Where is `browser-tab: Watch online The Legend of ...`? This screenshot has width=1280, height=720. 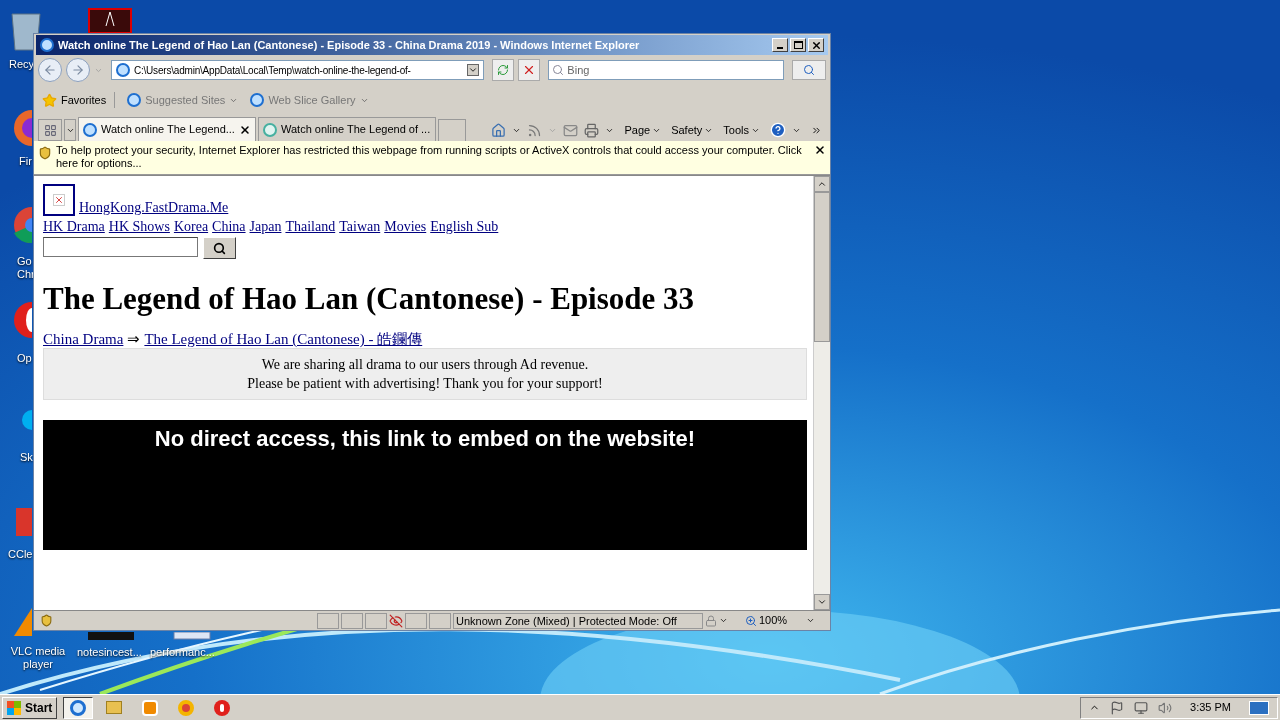 browser-tab: Watch online The Legend of ... is located at coordinates (347, 129).